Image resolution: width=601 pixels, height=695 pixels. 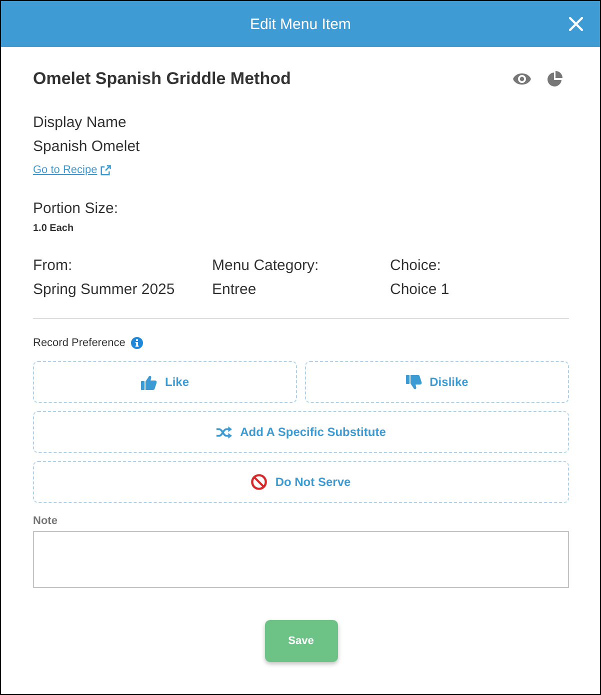 What do you see at coordinates (420, 290) in the screenshot?
I see `field-value: Choice 1` at bounding box center [420, 290].